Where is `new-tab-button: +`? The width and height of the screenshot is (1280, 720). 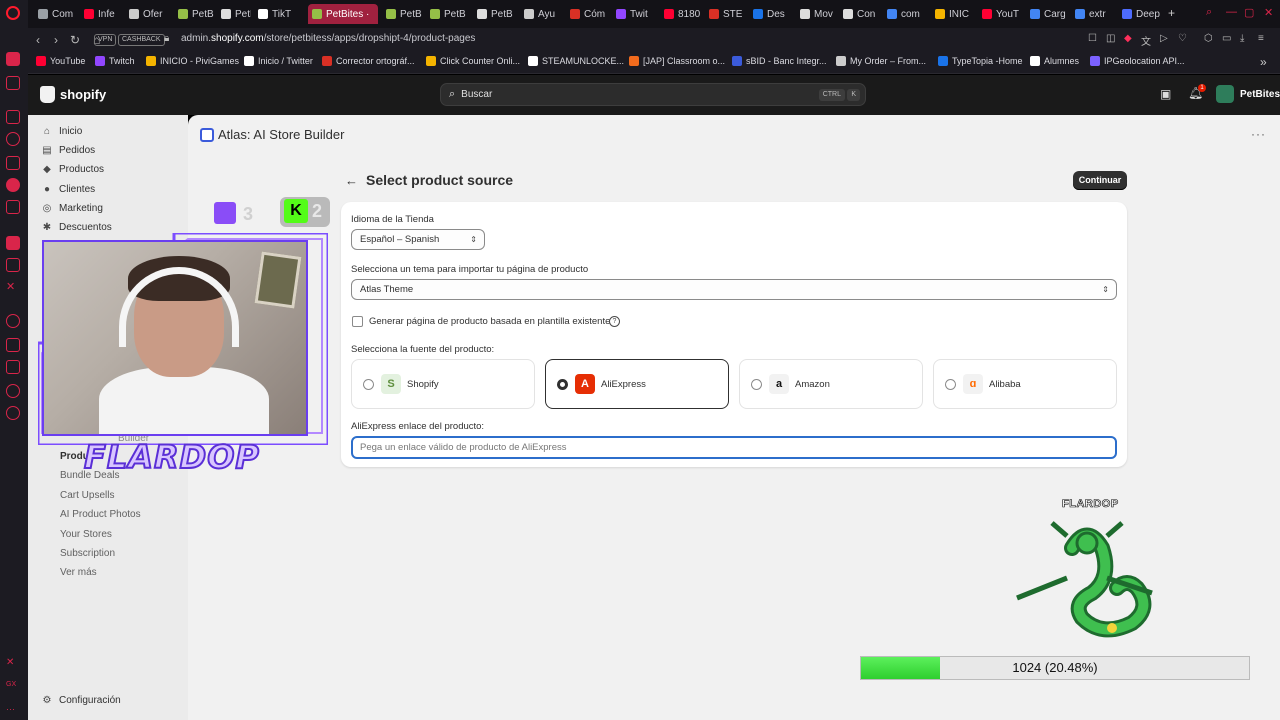
new-tab-button: + is located at coordinates (1171, 13).